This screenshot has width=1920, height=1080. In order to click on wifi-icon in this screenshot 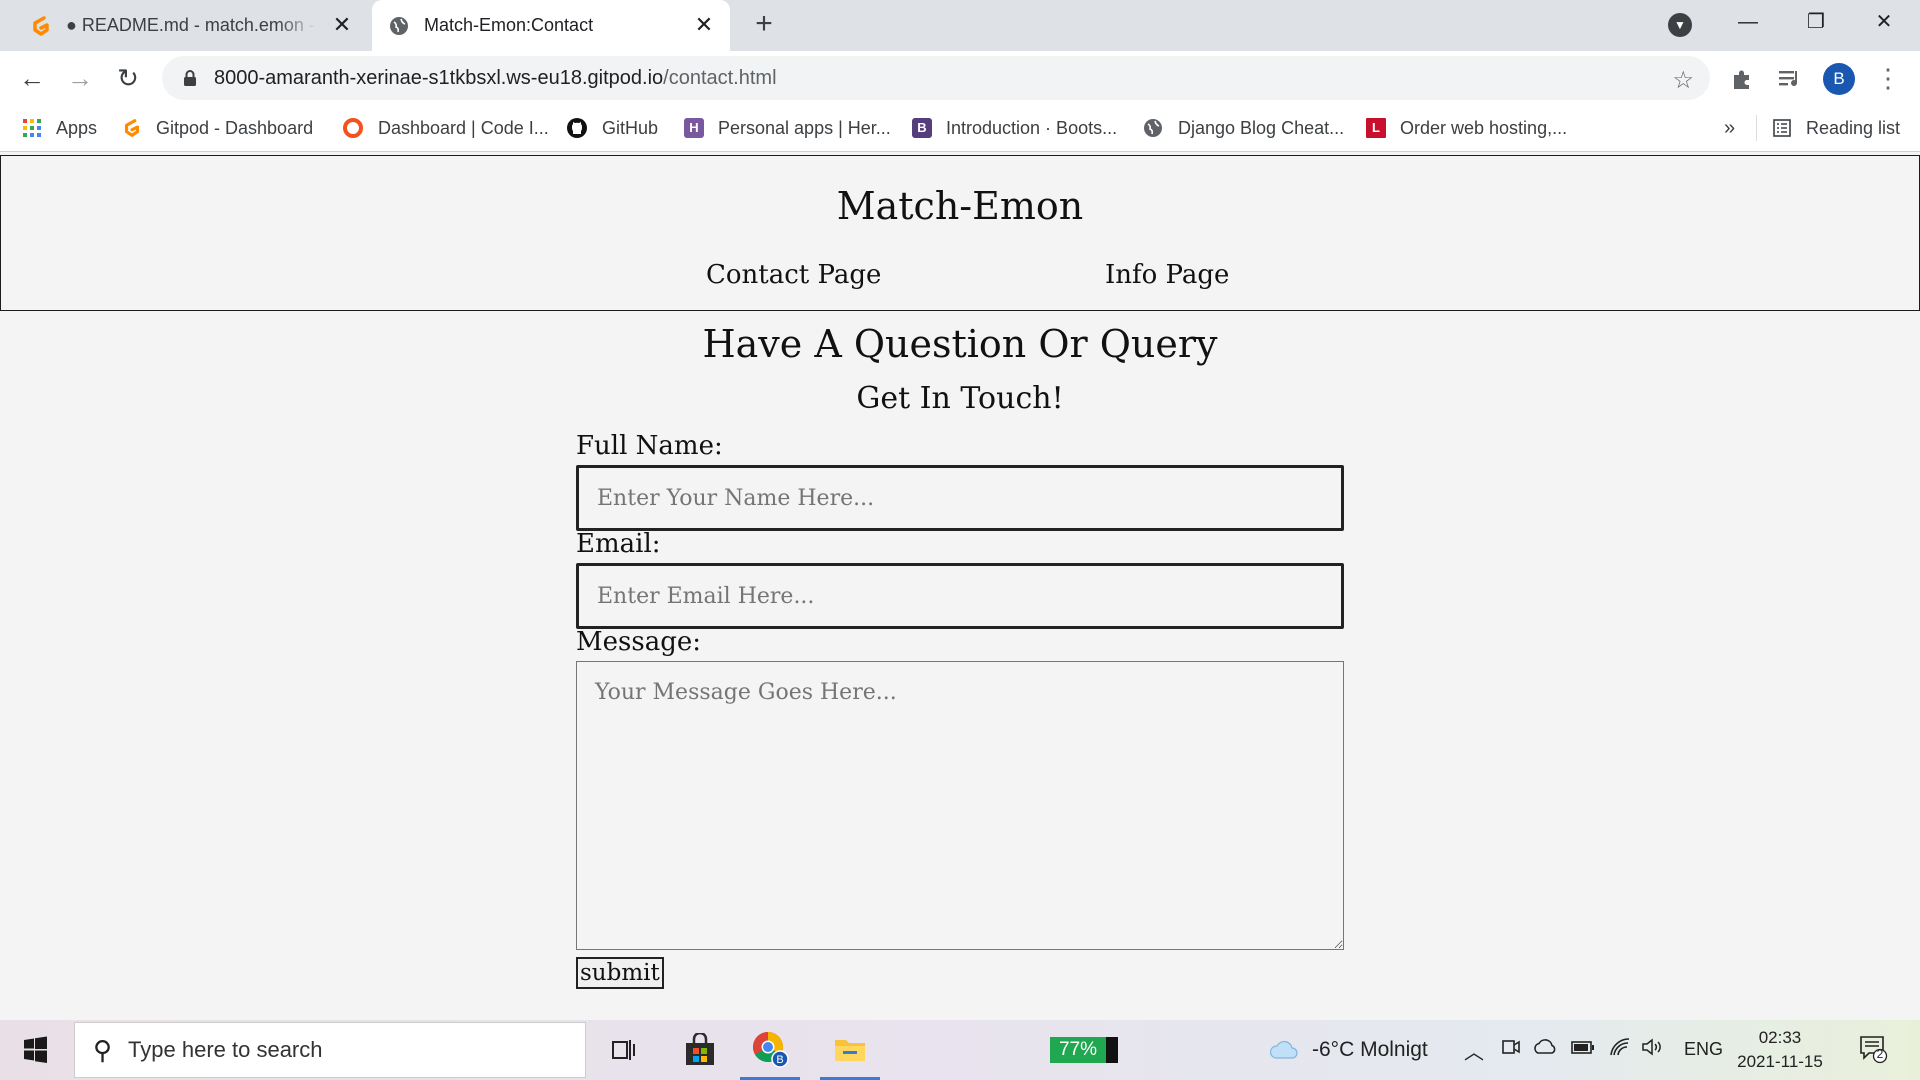, I will do `click(1620, 1047)`.